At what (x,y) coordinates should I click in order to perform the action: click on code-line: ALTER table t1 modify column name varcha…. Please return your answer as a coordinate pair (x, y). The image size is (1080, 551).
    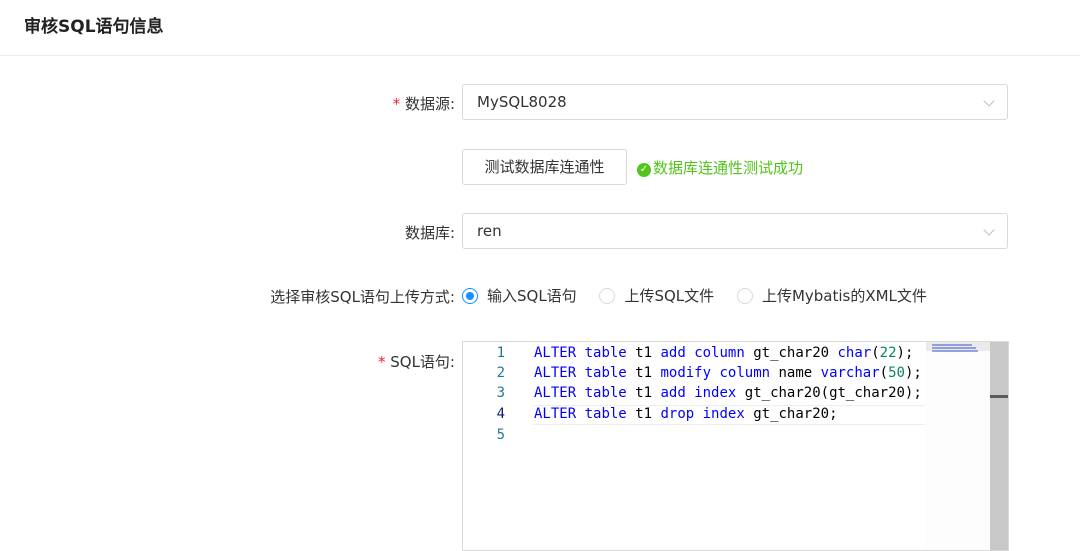
    Looking at the image, I should click on (728, 373).